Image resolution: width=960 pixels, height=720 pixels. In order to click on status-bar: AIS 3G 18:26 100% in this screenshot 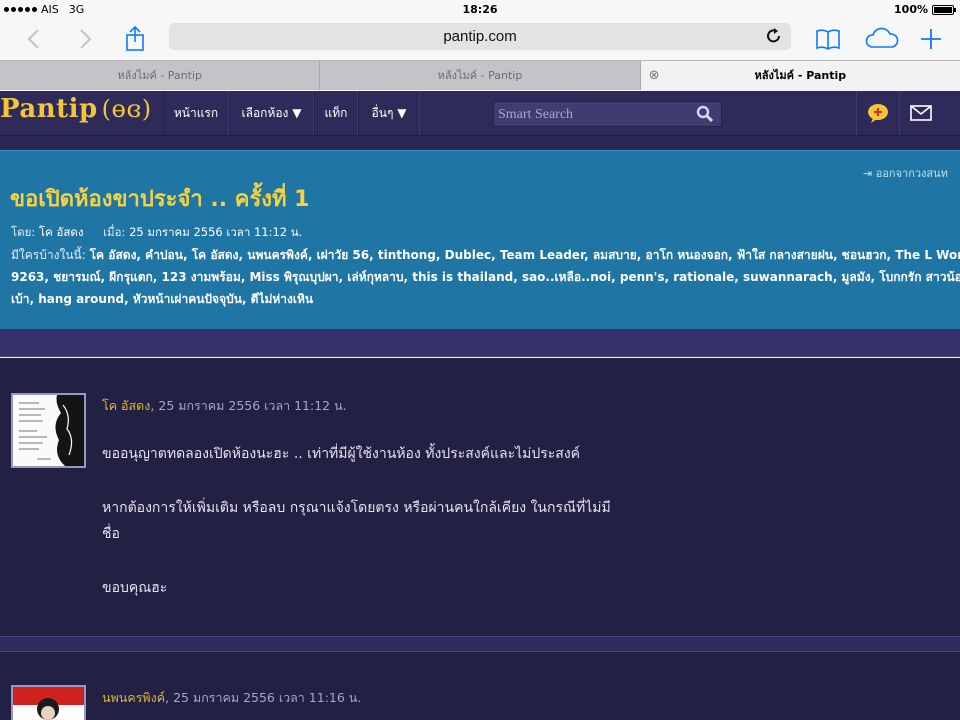, I will do `click(480, 10)`.